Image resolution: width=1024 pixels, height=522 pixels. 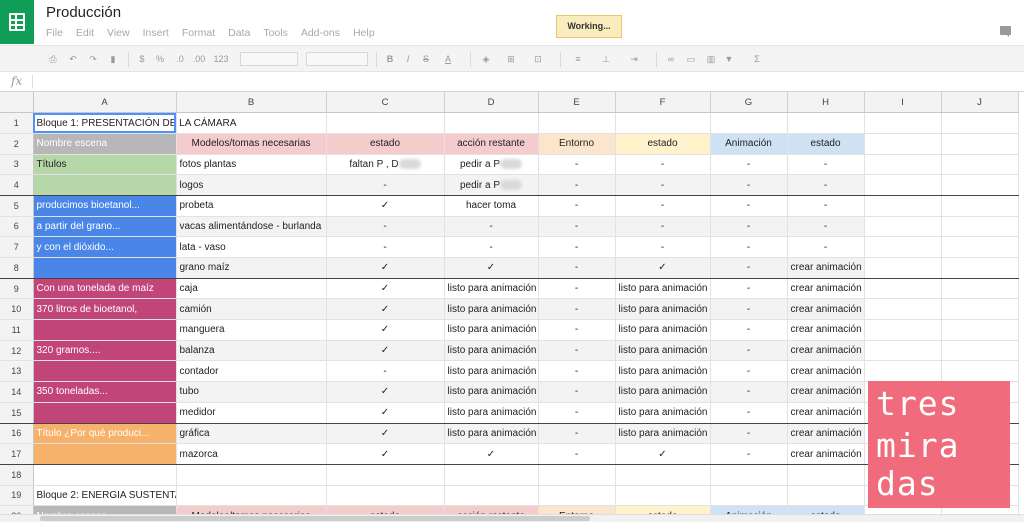 What do you see at coordinates (385, 371) in the screenshot?
I see `cell-c13: -` at bounding box center [385, 371].